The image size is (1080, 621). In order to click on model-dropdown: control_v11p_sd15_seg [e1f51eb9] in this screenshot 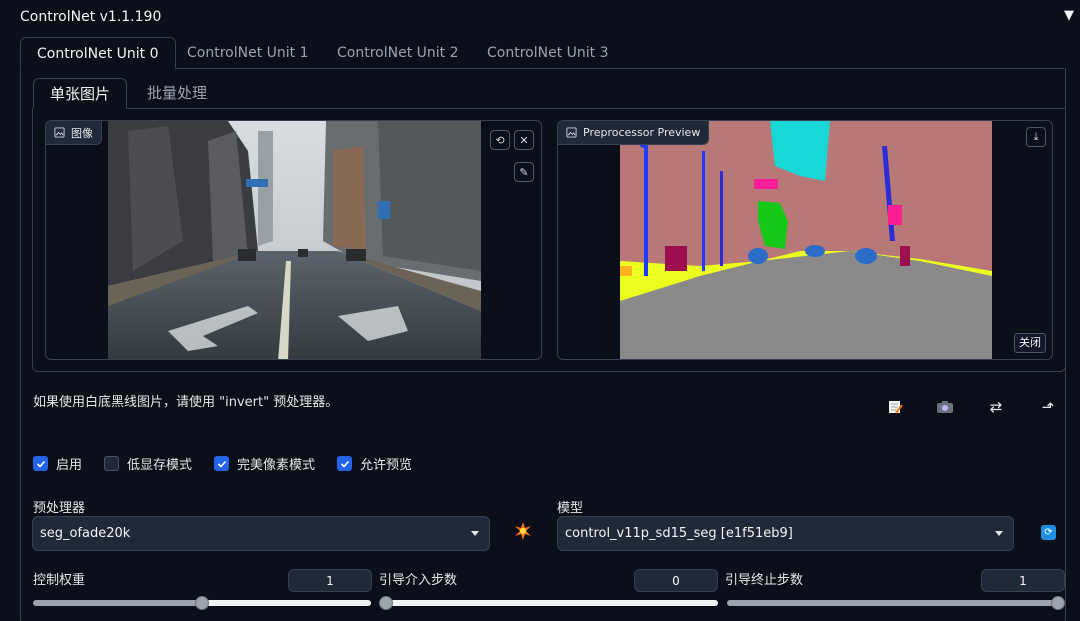, I will do `click(785, 533)`.